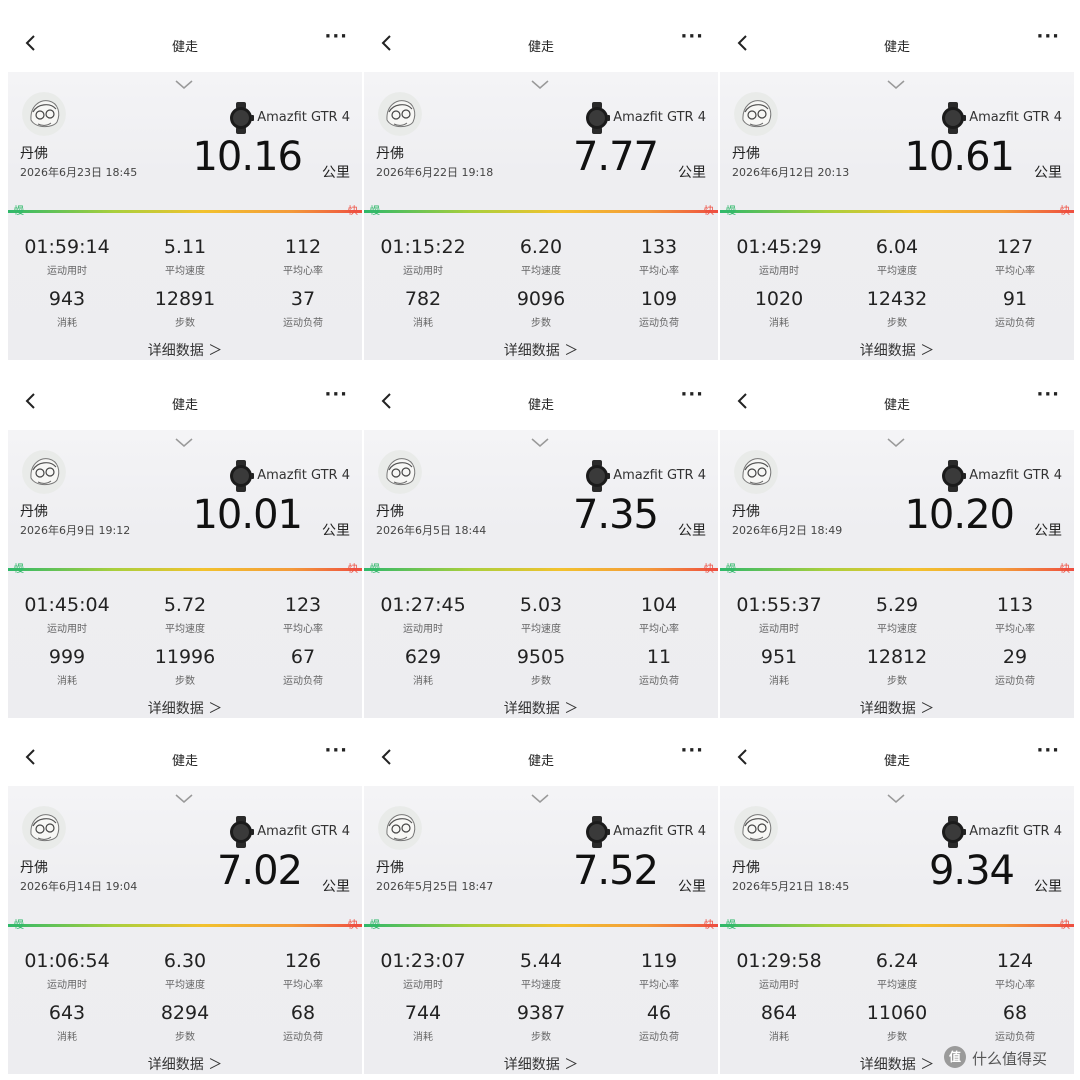  I want to click on stat-value: 943, so click(67, 299).